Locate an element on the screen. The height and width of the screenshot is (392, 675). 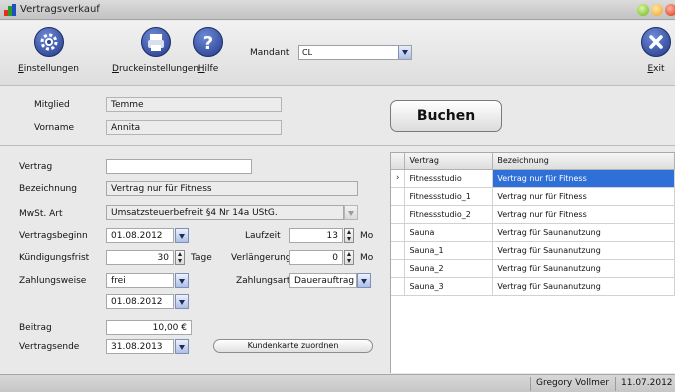
mwst-chevron-down-icon is located at coordinates (351, 212).